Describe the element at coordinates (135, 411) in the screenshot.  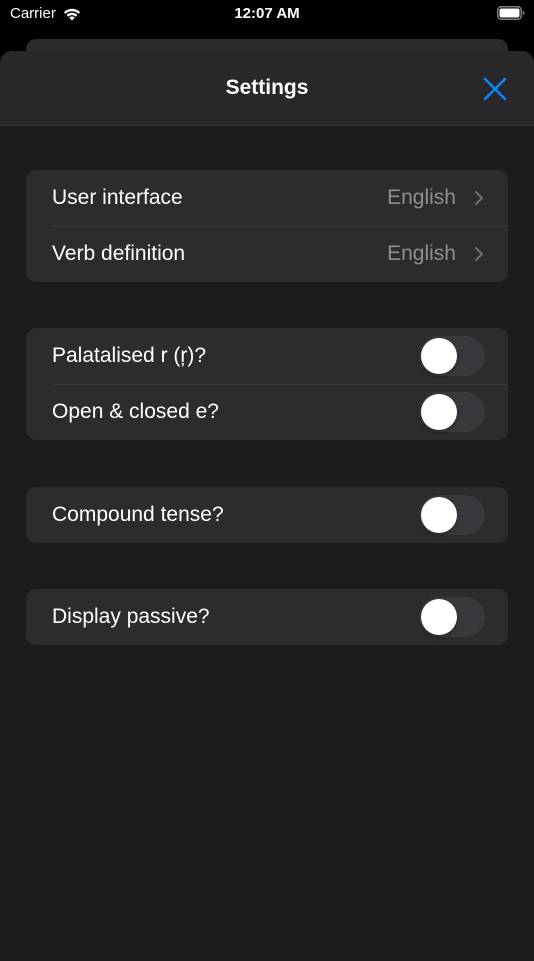
I see `row-label: Open & closed e?` at that location.